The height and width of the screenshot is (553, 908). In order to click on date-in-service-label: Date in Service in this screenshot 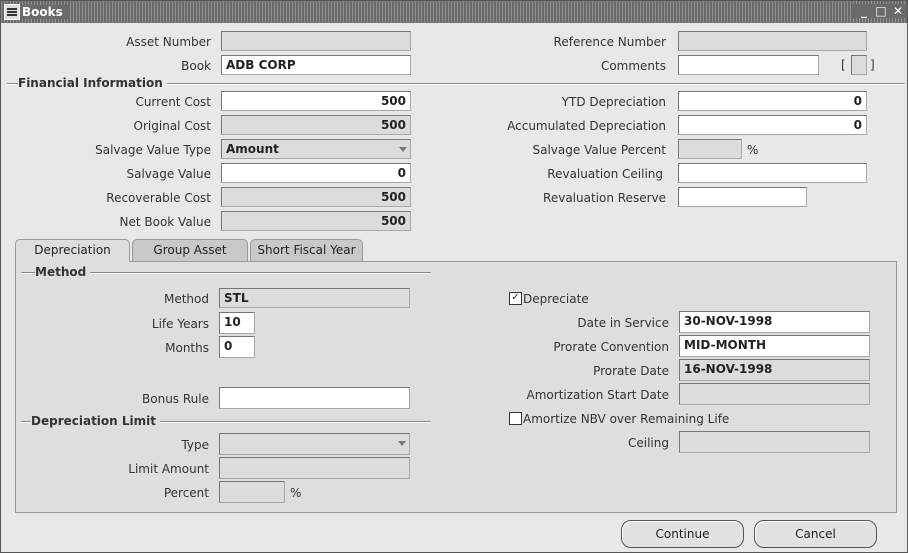, I will do `click(623, 323)`.